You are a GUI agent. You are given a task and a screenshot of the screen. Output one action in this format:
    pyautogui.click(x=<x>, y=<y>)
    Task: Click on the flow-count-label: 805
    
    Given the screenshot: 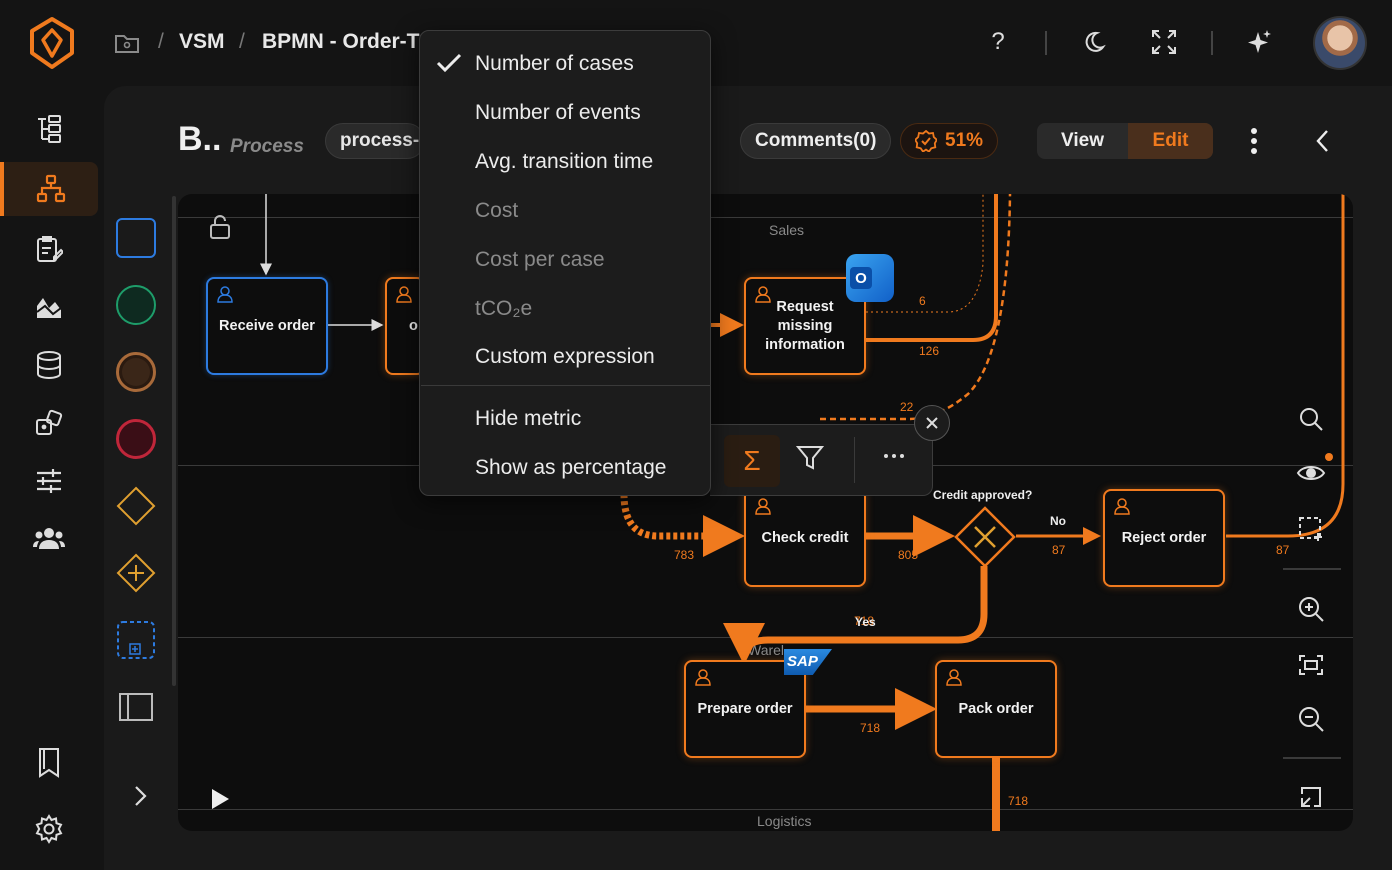 What is the action you would take?
    pyautogui.click(x=908, y=555)
    